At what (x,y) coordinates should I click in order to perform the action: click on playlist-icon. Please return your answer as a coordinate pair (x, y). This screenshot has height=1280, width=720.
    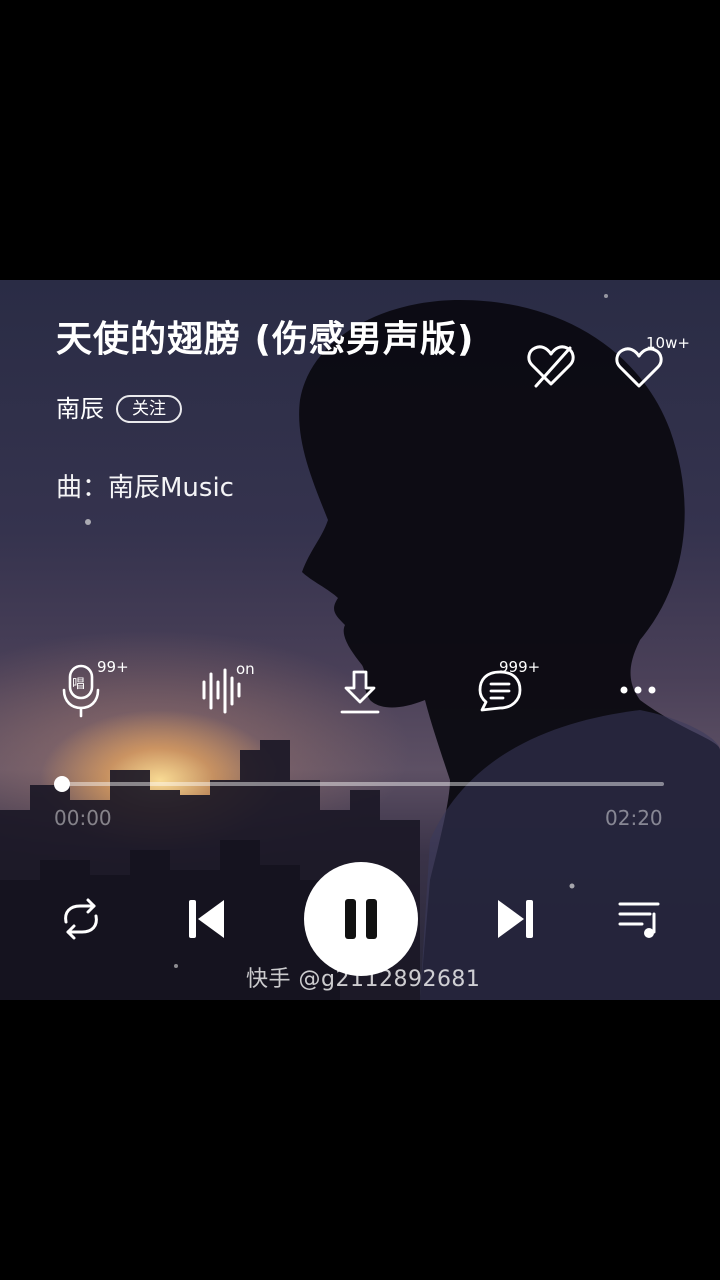
    Looking at the image, I should click on (639, 920).